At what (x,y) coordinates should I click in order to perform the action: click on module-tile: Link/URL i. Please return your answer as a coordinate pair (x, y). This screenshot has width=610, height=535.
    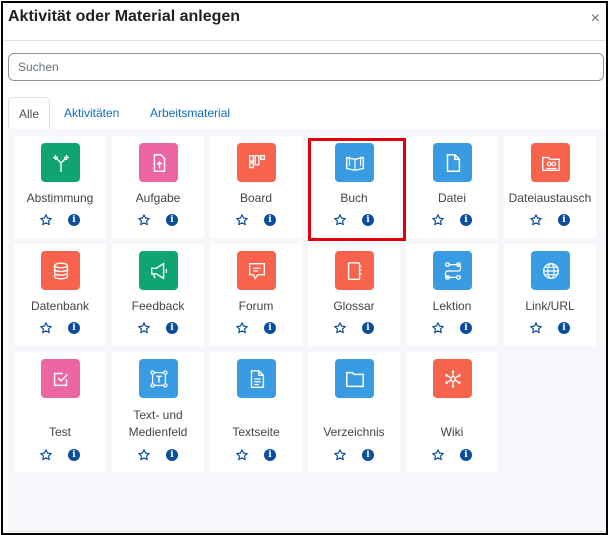
    Looking at the image, I should click on (550, 295).